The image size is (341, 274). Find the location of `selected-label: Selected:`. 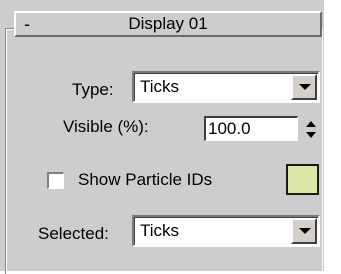

selected-label: Selected: is located at coordinates (73, 233).